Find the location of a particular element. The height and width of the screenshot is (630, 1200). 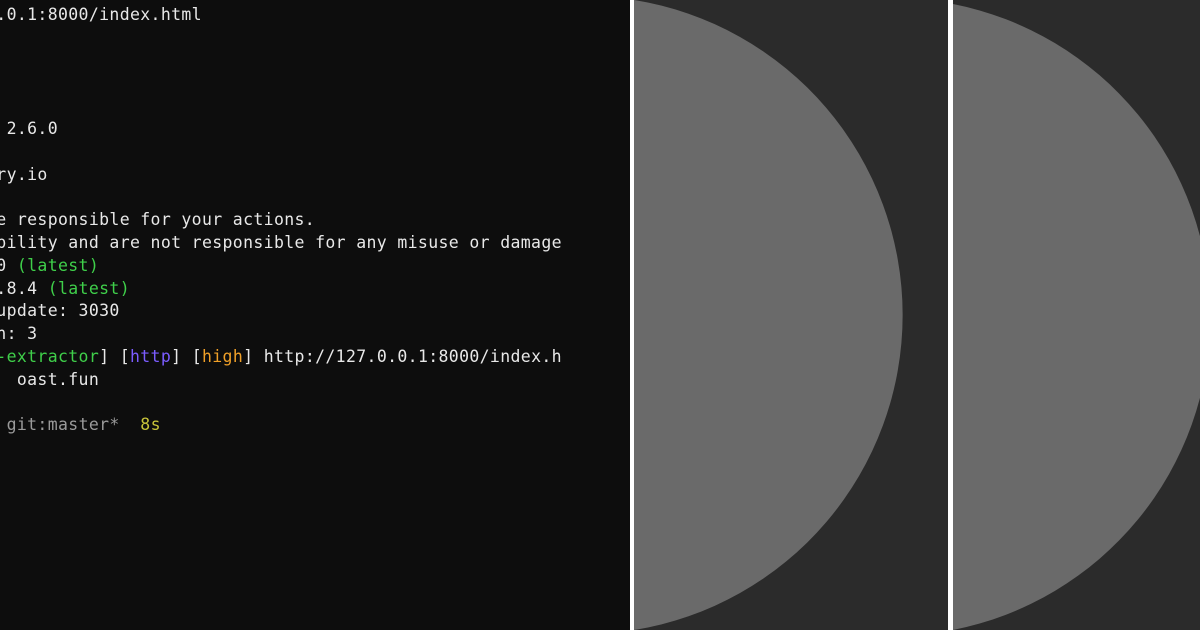

terminal-line: 0.0.1:8000/index.html is located at coordinates (101, 15).